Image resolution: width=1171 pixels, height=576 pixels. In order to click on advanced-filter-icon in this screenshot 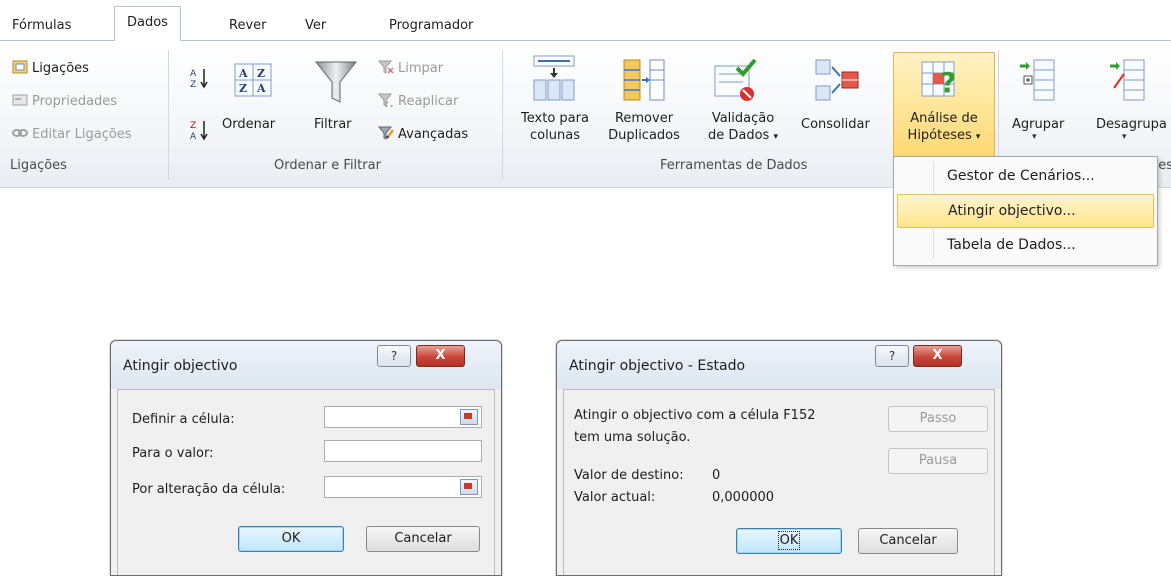, I will do `click(386, 133)`.